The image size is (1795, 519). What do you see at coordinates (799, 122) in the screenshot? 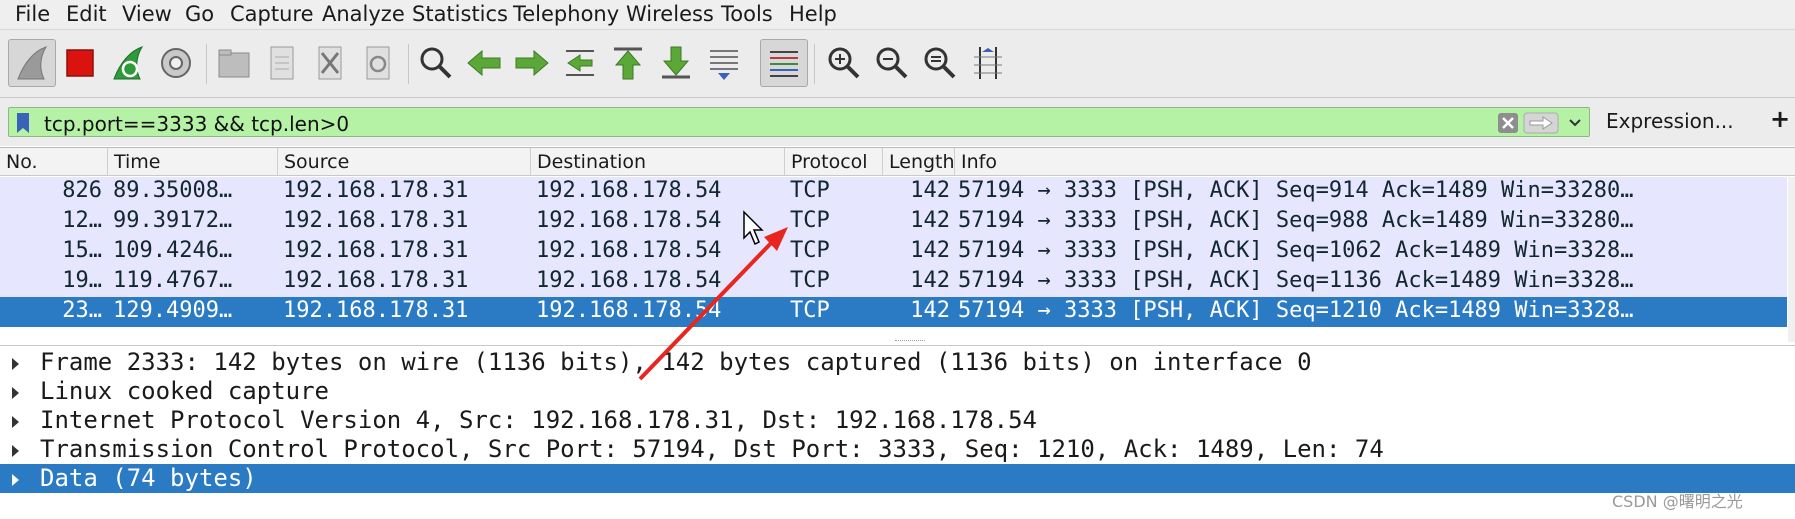
I see `display-filter-input: tcp.port==3333 && tcp.len>0` at bounding box center [799, 122].